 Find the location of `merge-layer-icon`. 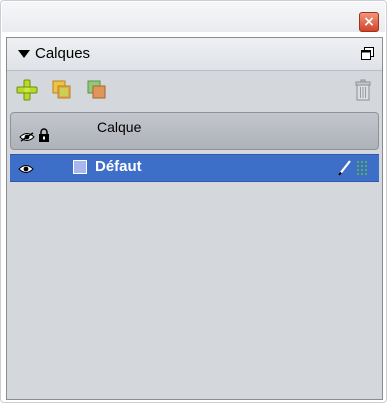

merge-layer-icon is located at coordinates (97, 90).